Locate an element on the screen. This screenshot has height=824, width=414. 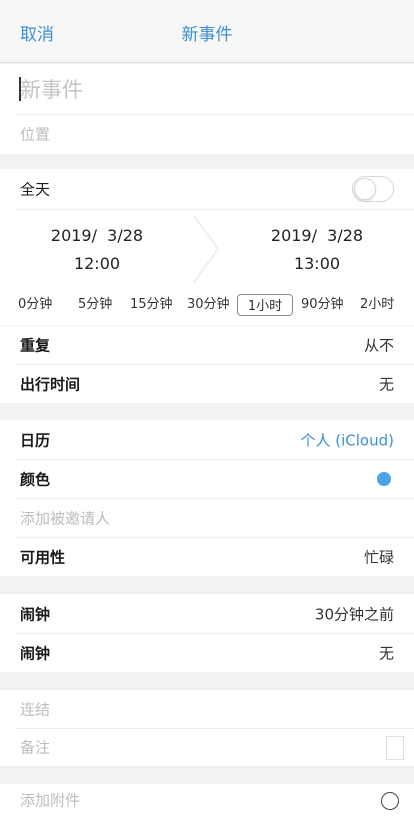
duration-option: 30分钟 is located at coordinates (208, 305).